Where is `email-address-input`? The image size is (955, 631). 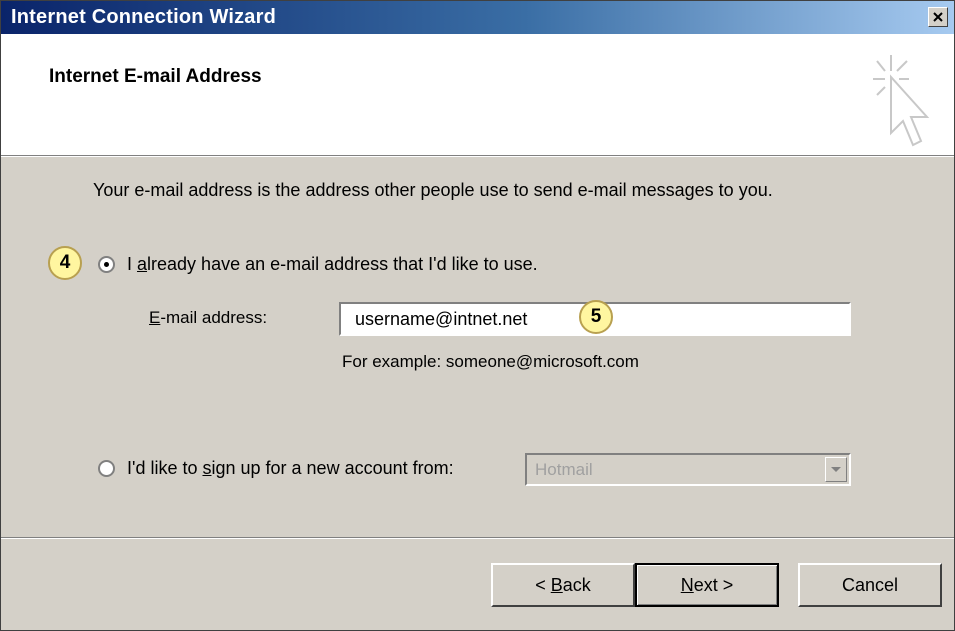
email-address-input is located at coordinates (460, 319).